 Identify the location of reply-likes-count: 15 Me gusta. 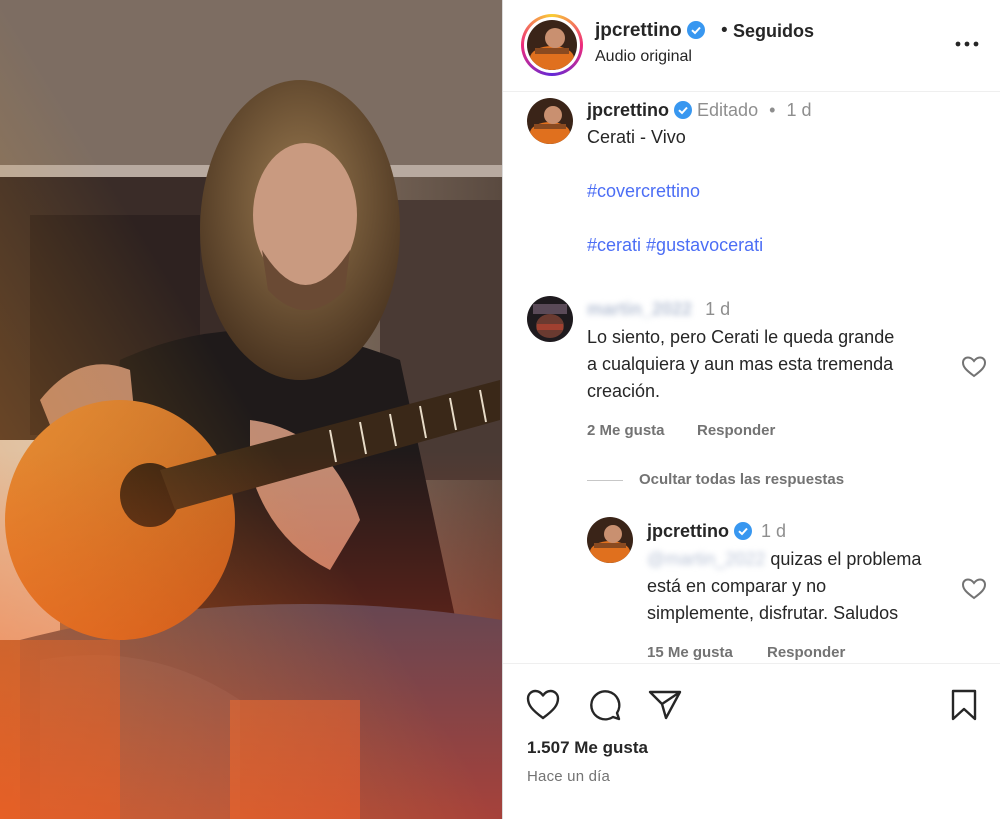
(690, 652).